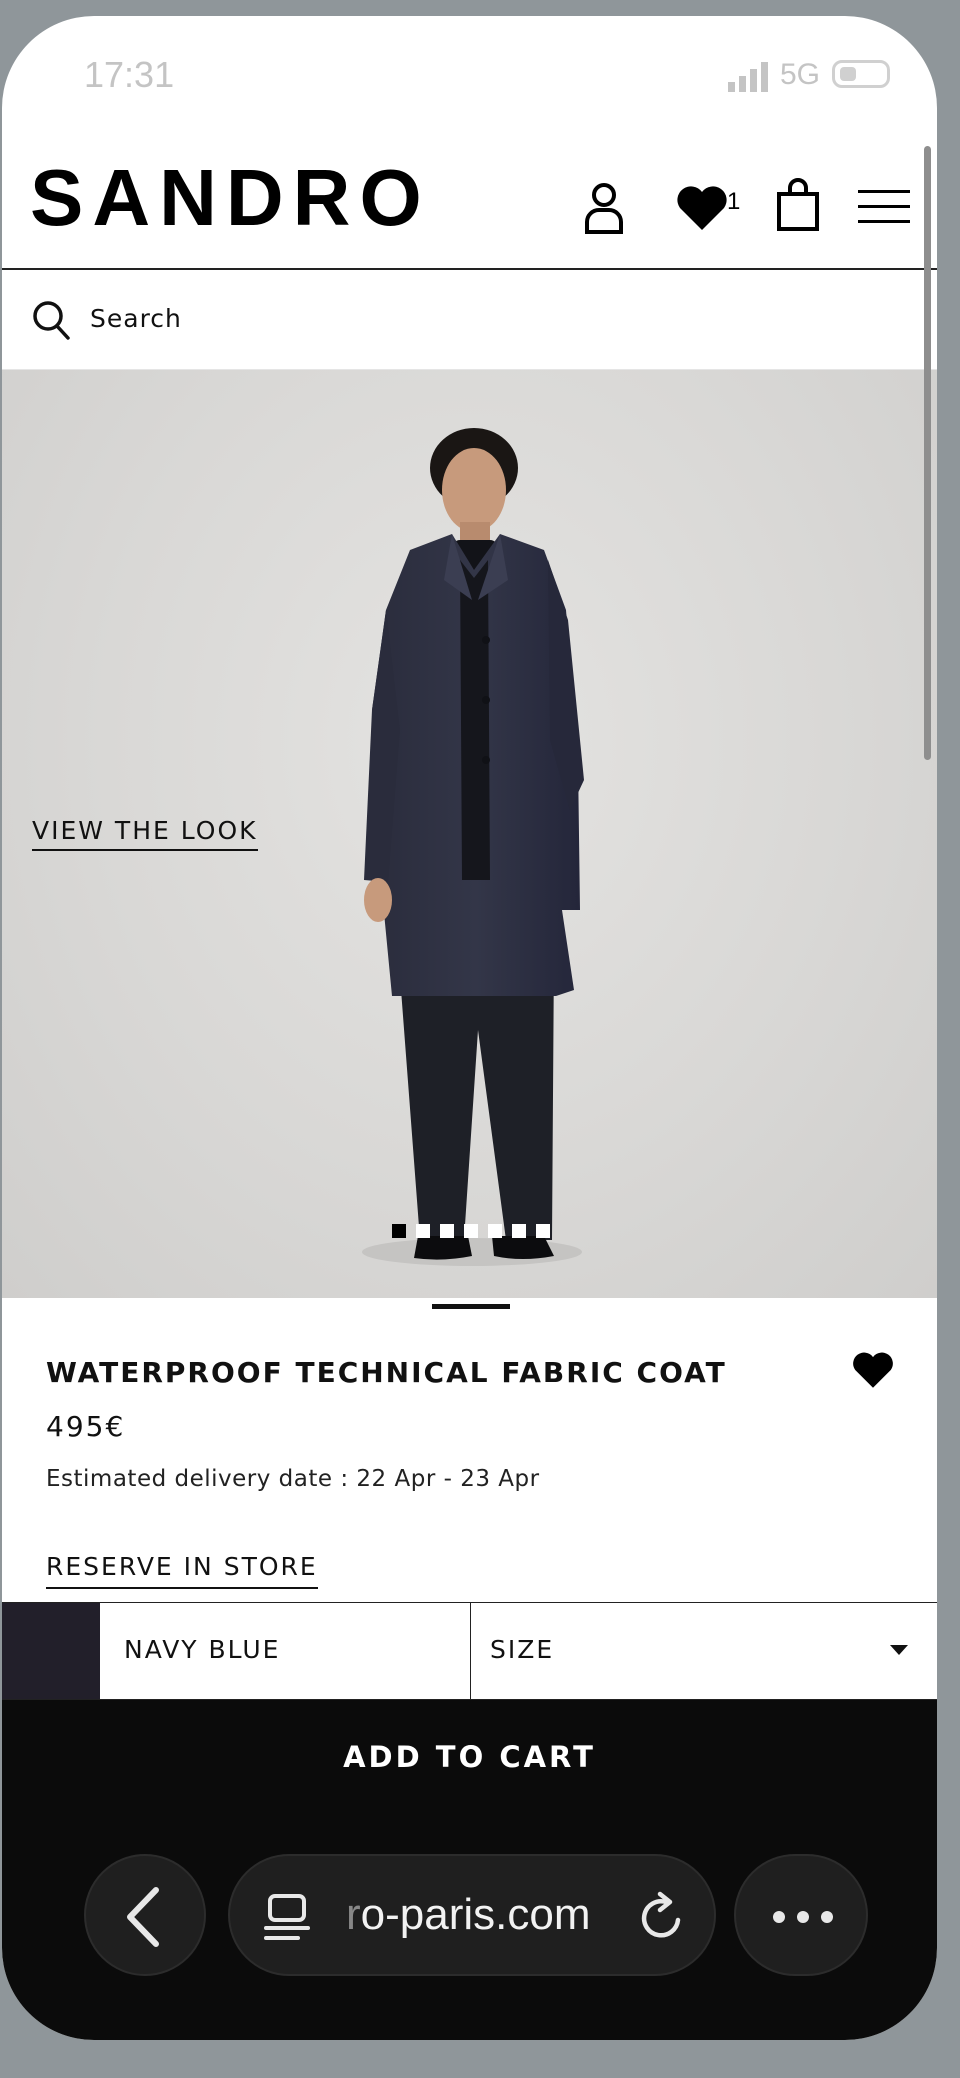 This screenshot has width=960, height=2078. I want to click on page-scrollbar, so click(927, 453).